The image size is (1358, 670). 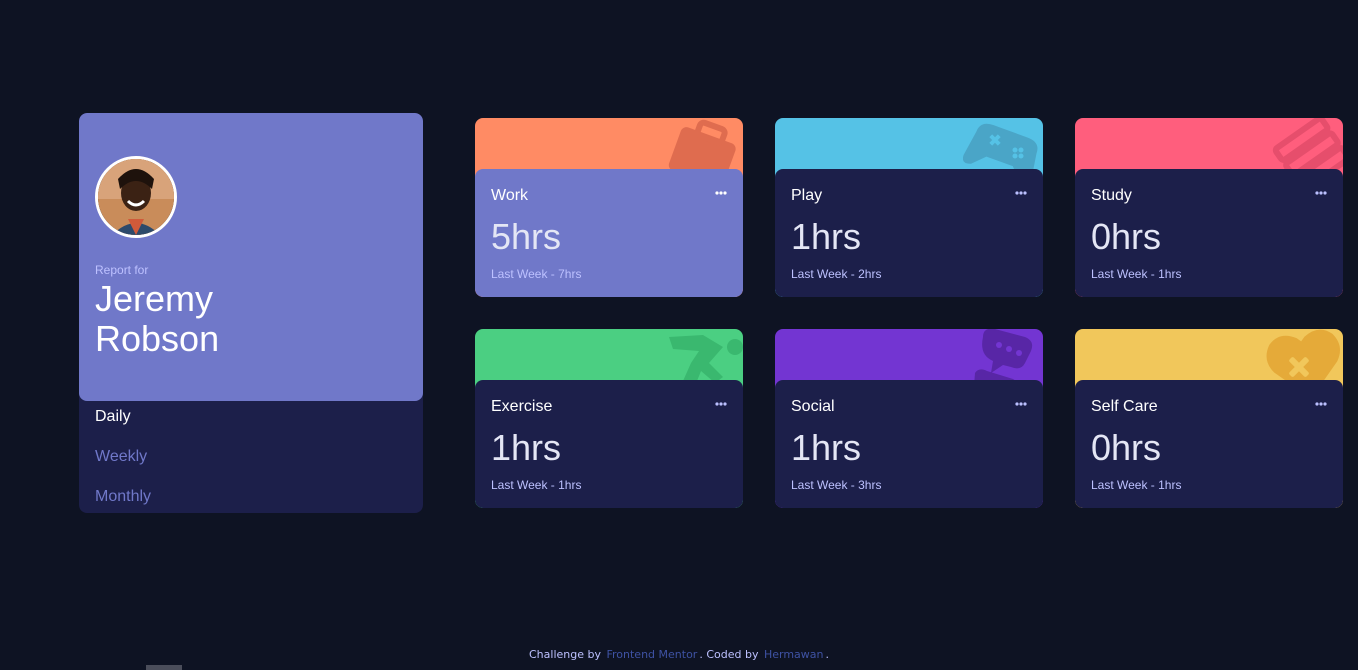 I want to click on tab-weekly: Weekly, so click(x=251, y=469).